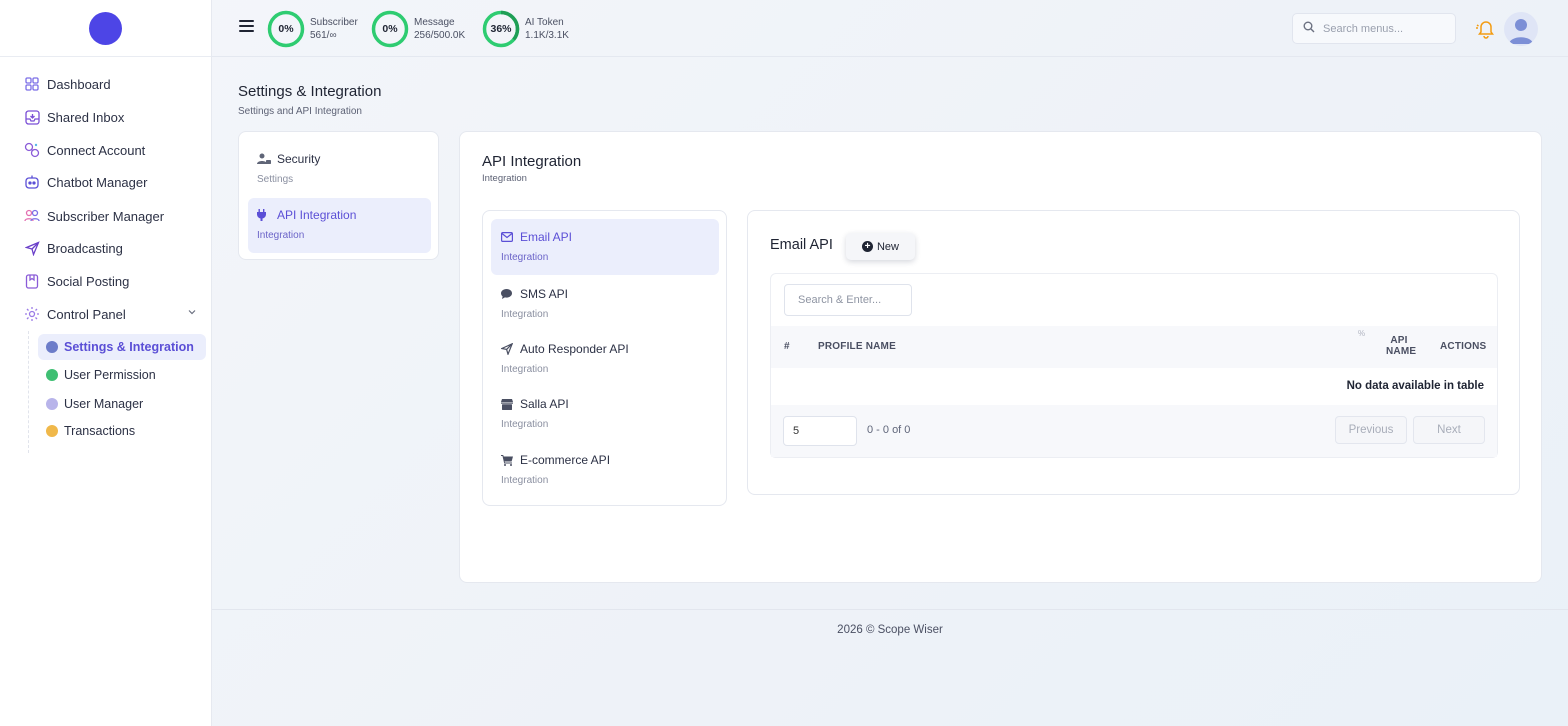 The width and height of the screenshot is (1568, 726). I want to click on stat-percent: 36%, so click(501, 29).